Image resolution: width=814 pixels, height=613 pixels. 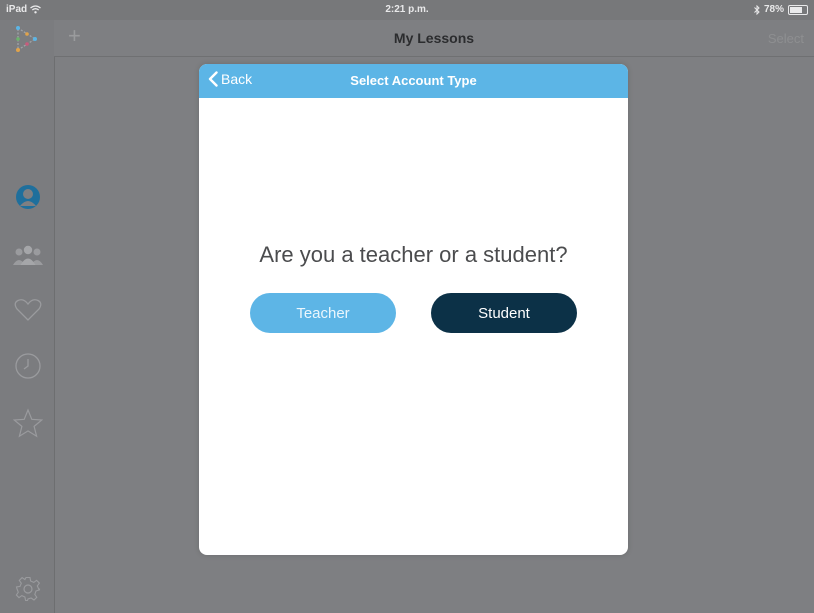 I want to click on battery-fill, so click(x=796, y=9).